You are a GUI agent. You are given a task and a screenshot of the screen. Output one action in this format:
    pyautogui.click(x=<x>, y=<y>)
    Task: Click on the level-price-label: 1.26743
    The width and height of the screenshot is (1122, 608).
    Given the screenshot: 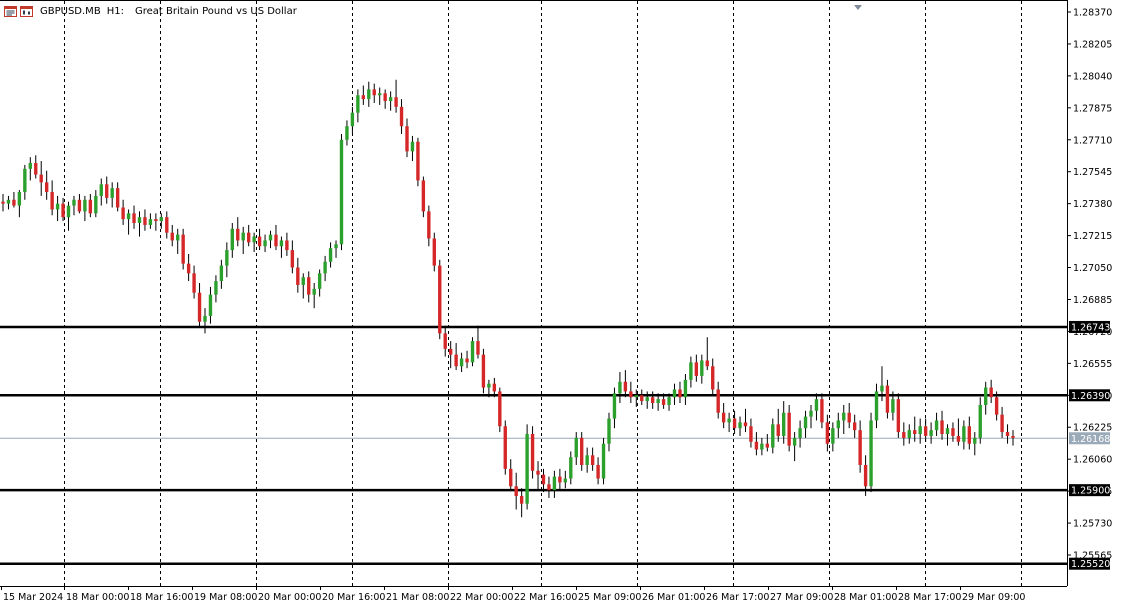 What is the action you would take?
    pyautogui.click(x=1090, y=327)
    